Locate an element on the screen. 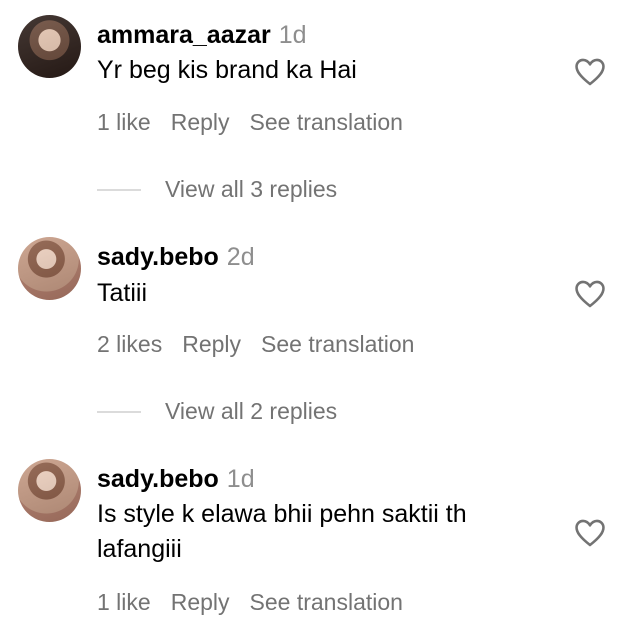  comment-header: ammara_aazar 1d is located at coordinates (202, 35).